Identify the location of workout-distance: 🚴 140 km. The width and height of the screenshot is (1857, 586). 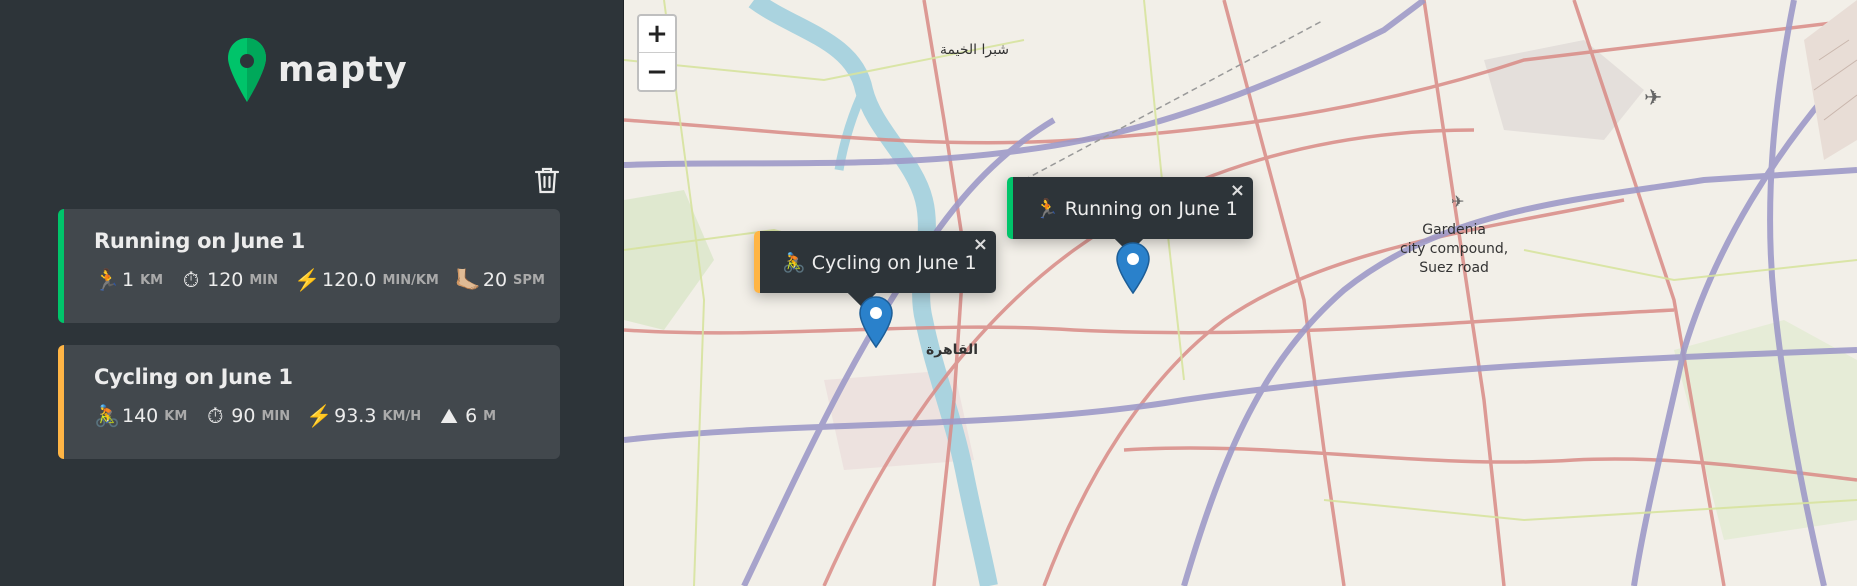
(141, 415).